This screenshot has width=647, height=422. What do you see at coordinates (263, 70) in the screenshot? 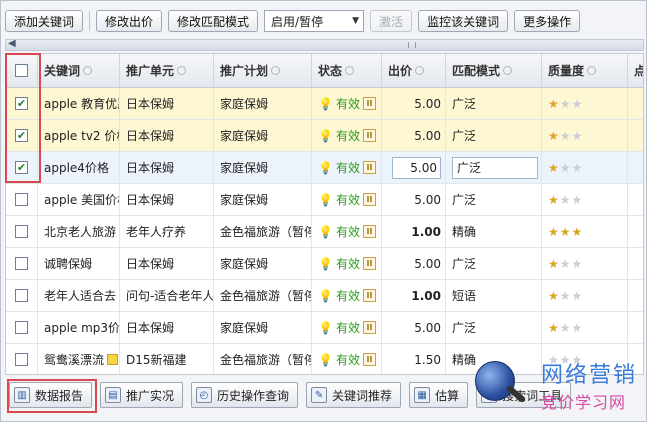
I see `header-plan: 推广计划` at bounding box center [263, 70].